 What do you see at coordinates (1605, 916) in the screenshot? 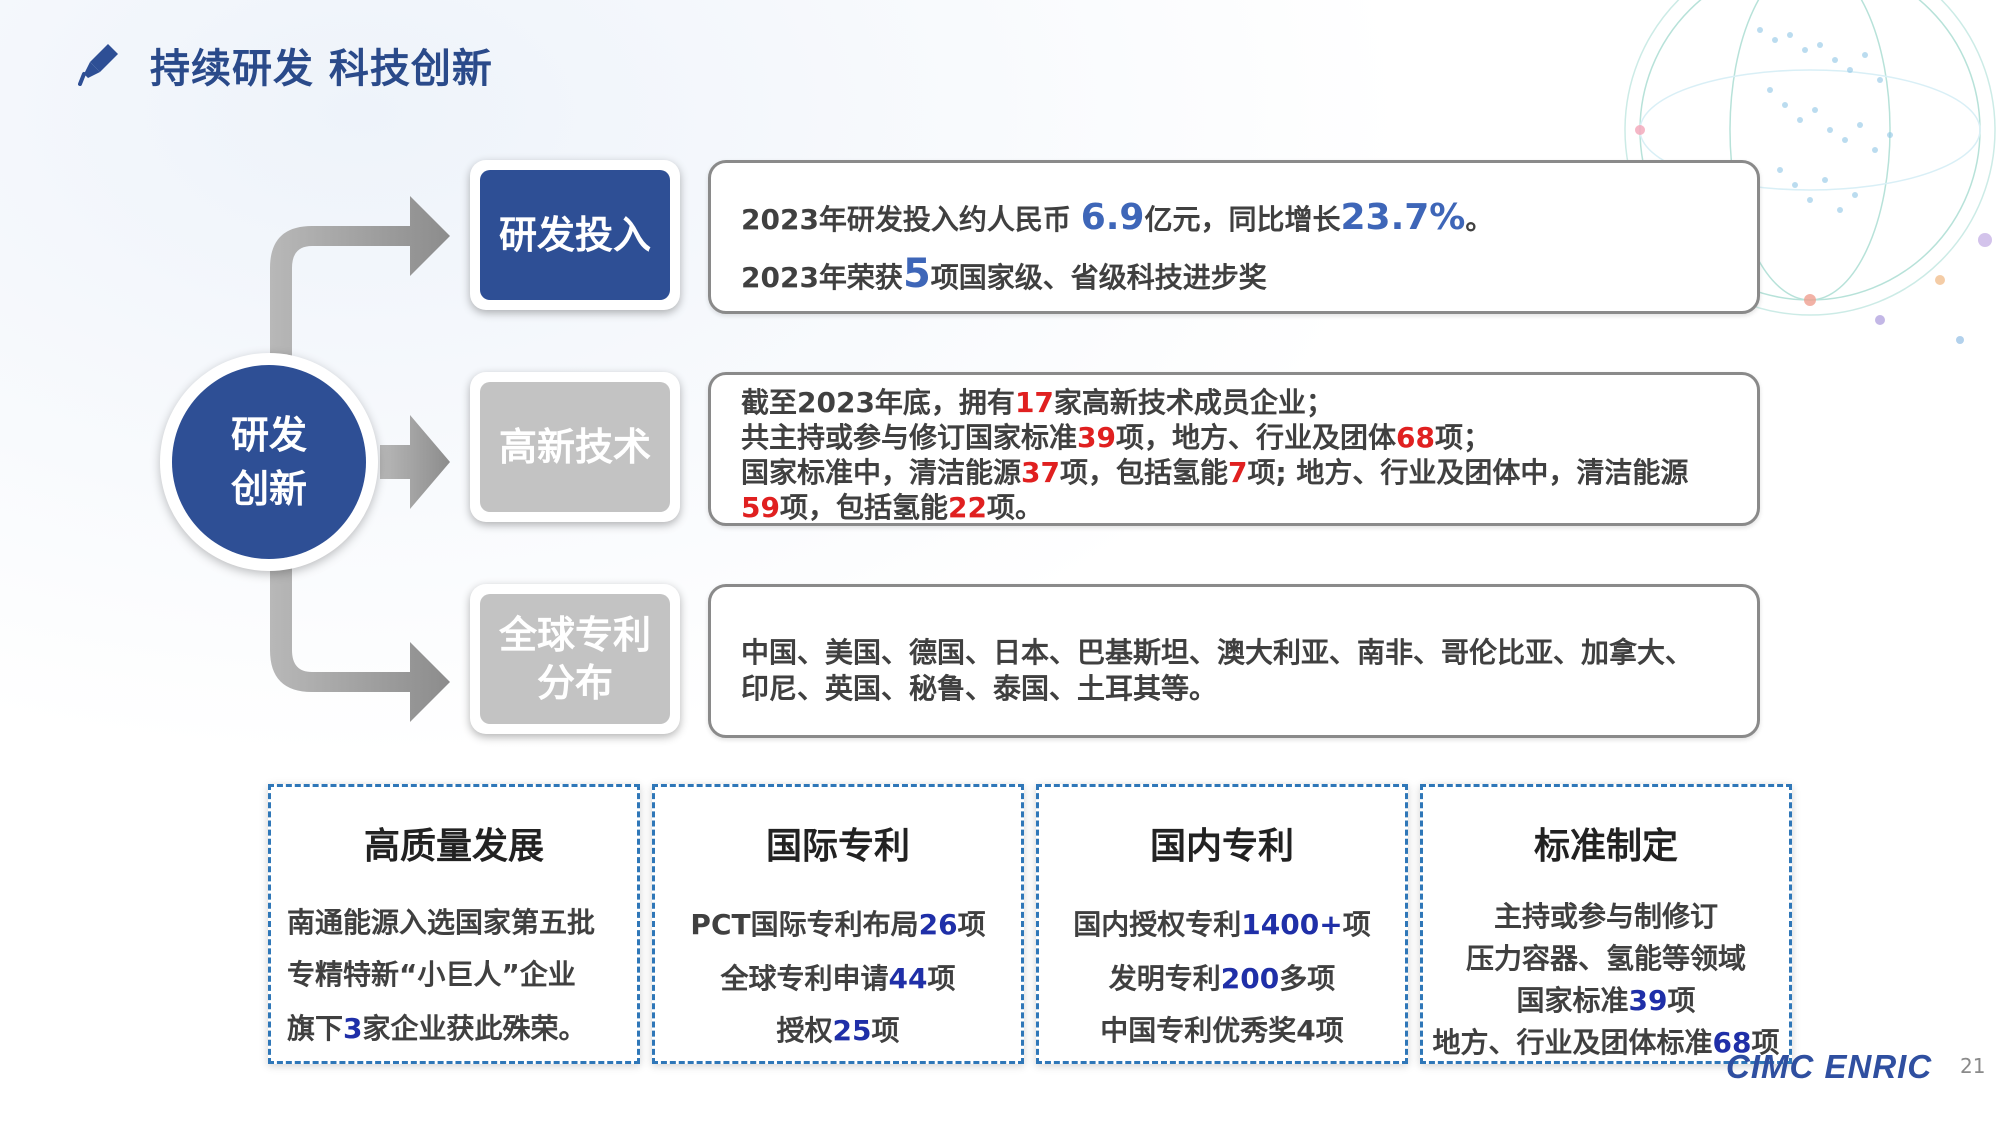
I see `card-line: 主持或参与制修订` at bounding box center [1605, 916].